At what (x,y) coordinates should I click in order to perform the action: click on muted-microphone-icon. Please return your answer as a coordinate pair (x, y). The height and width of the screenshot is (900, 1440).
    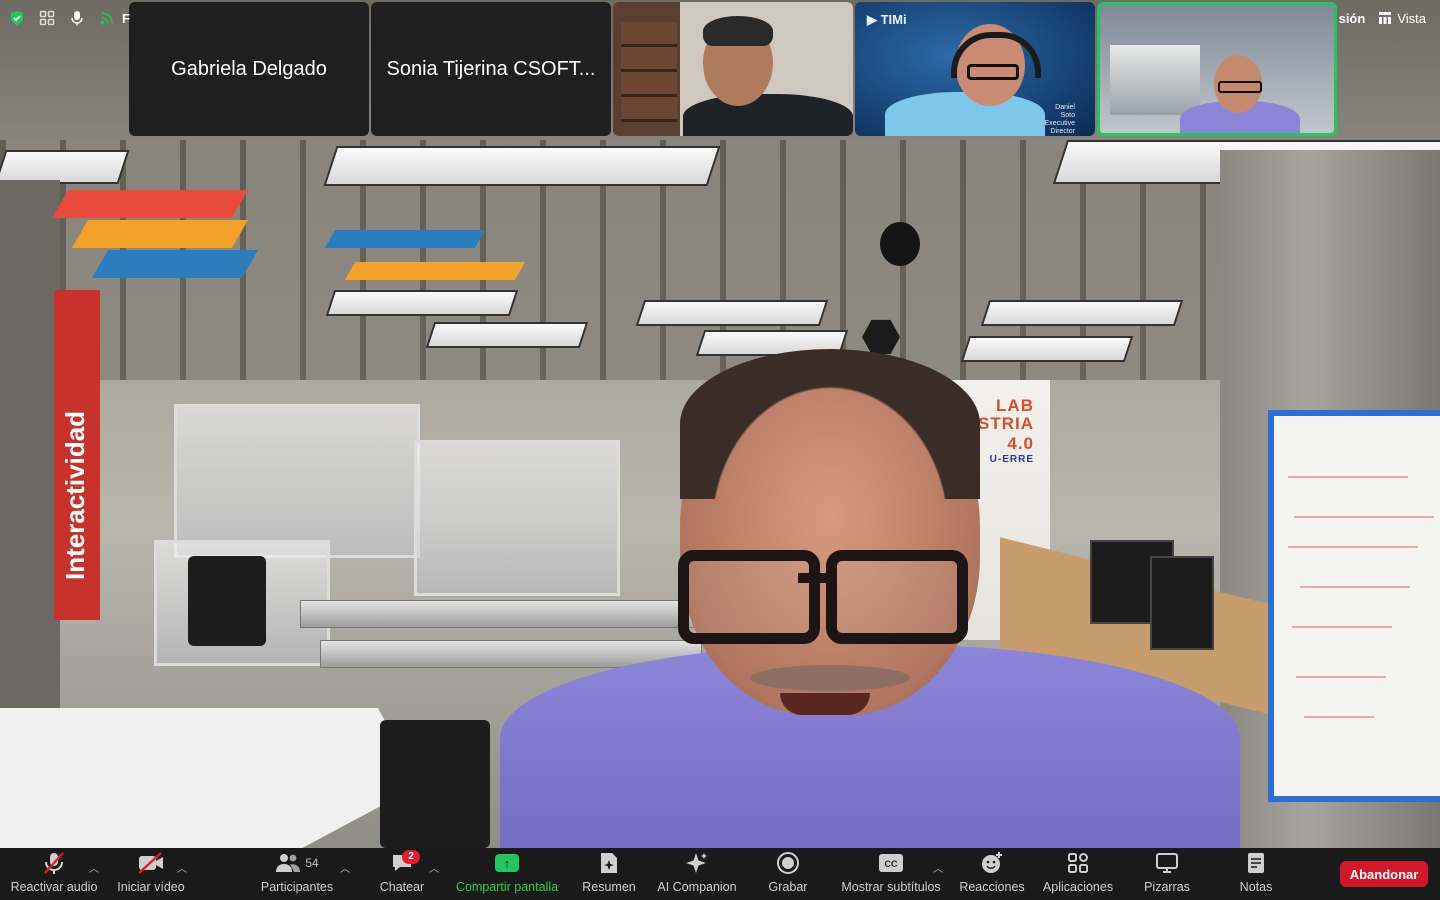
    Looking at the image, I should click on (54, 863).